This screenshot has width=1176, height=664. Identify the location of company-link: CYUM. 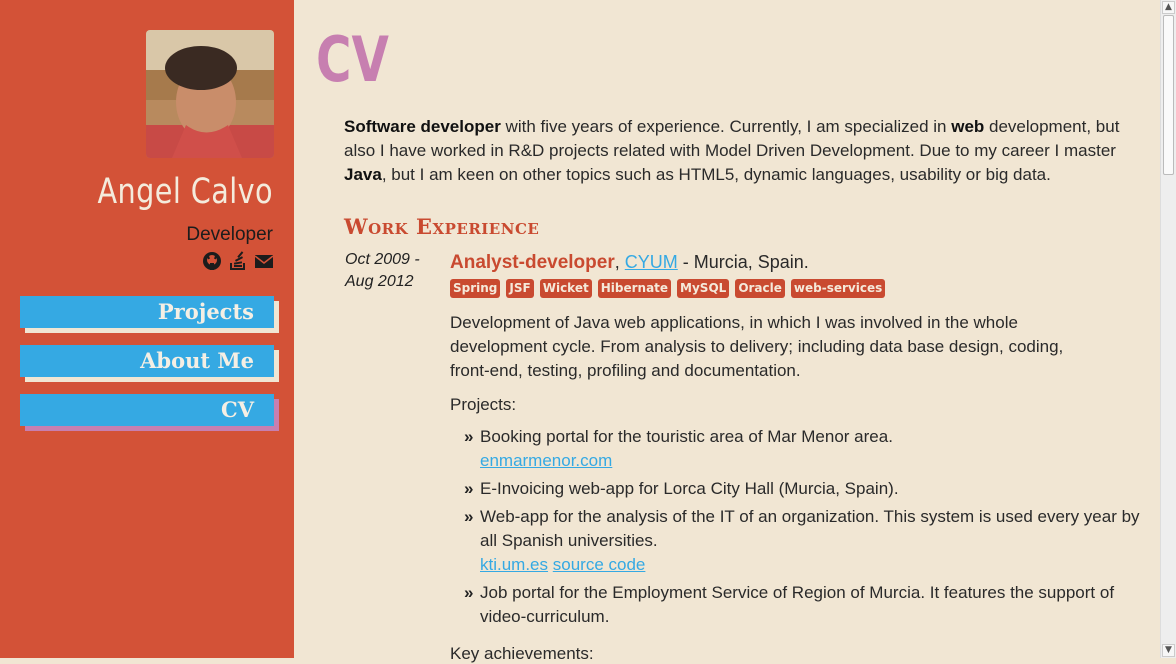
(651, 262).